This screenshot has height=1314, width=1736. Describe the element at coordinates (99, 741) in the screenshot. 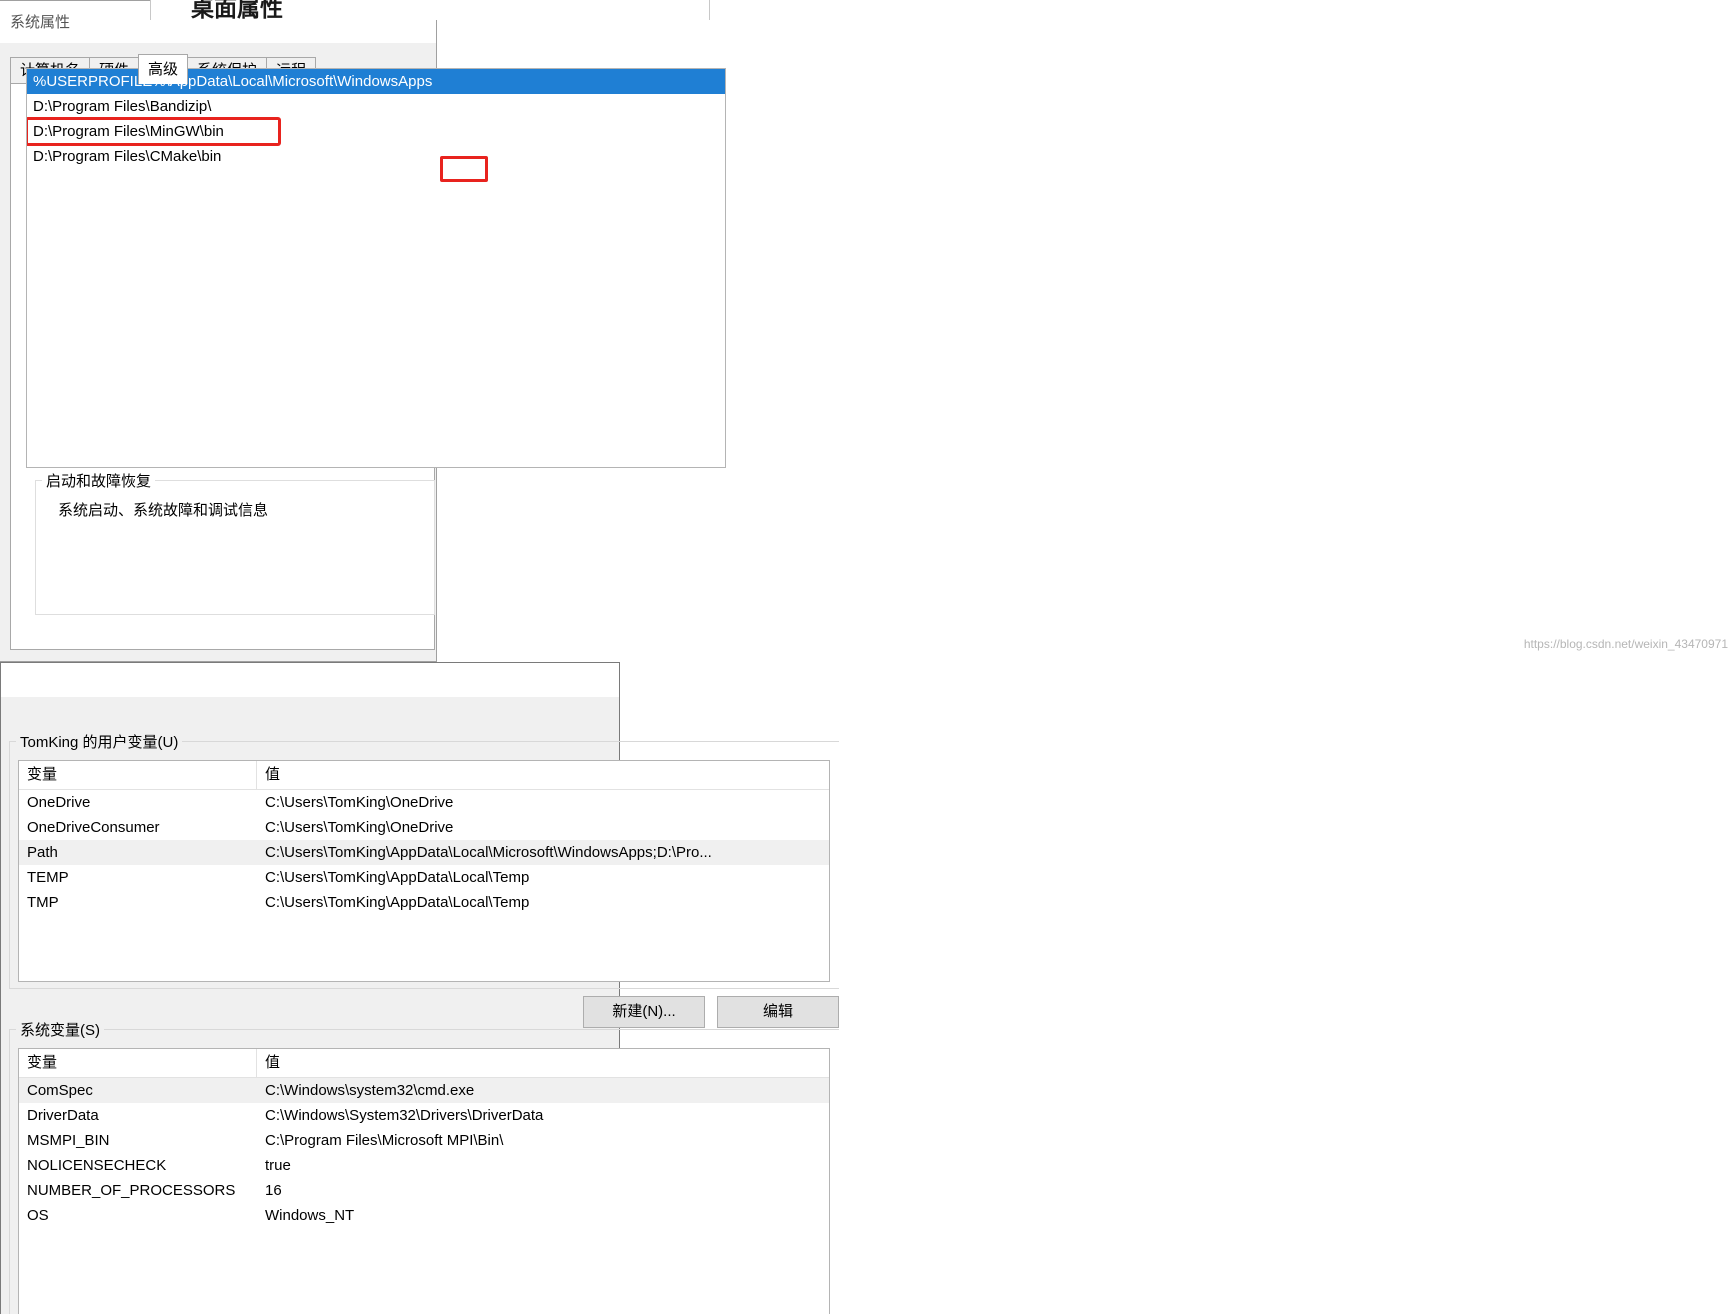

I see `user-variables-group-label: TomKing 的用户变量(U)` at that location.